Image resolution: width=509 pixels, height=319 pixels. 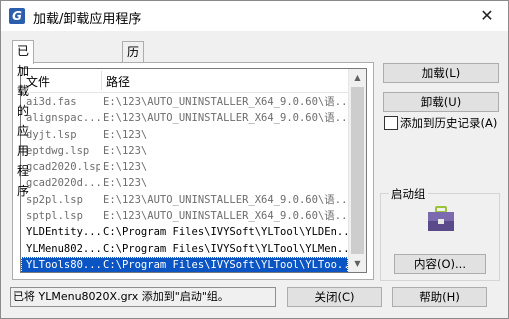 What do you see at coordinates (87, 19) in the screenshot?
I see `window-title: 加载/卸载应用程序` at bounding box center [87, 19].